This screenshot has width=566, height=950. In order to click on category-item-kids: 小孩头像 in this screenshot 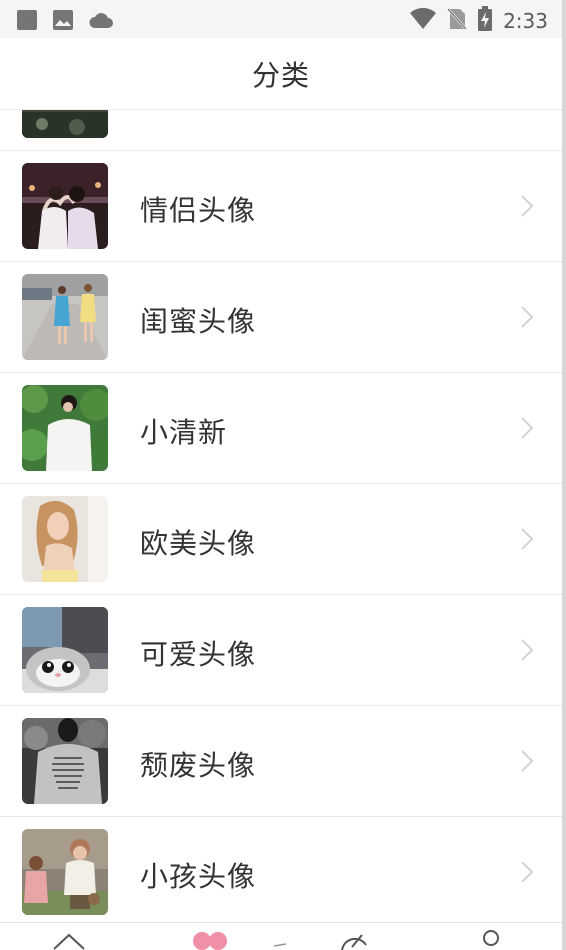, I will do `click(281, 869)`.